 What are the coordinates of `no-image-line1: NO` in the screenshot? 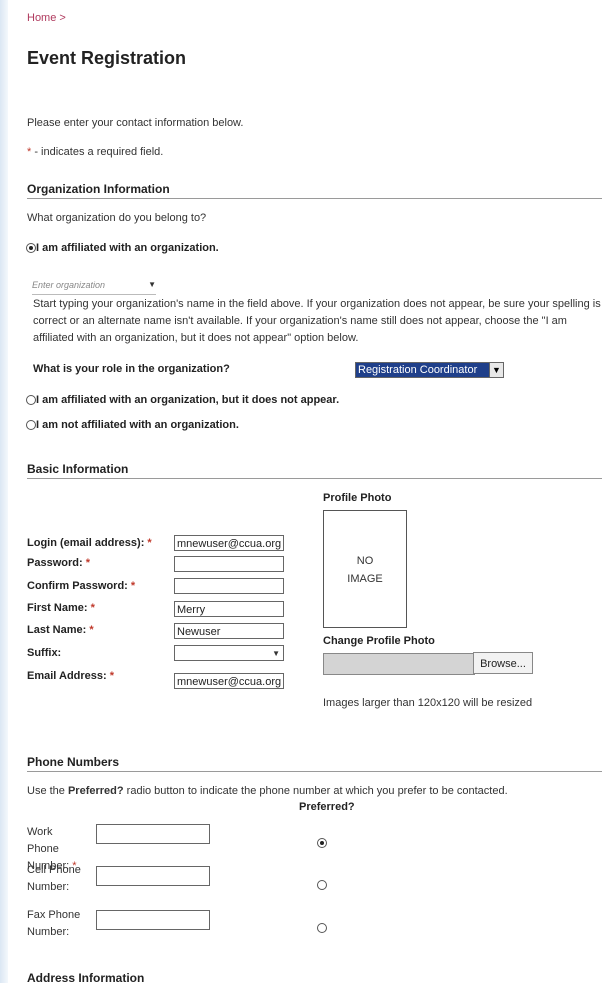 It's located at (365, 561).